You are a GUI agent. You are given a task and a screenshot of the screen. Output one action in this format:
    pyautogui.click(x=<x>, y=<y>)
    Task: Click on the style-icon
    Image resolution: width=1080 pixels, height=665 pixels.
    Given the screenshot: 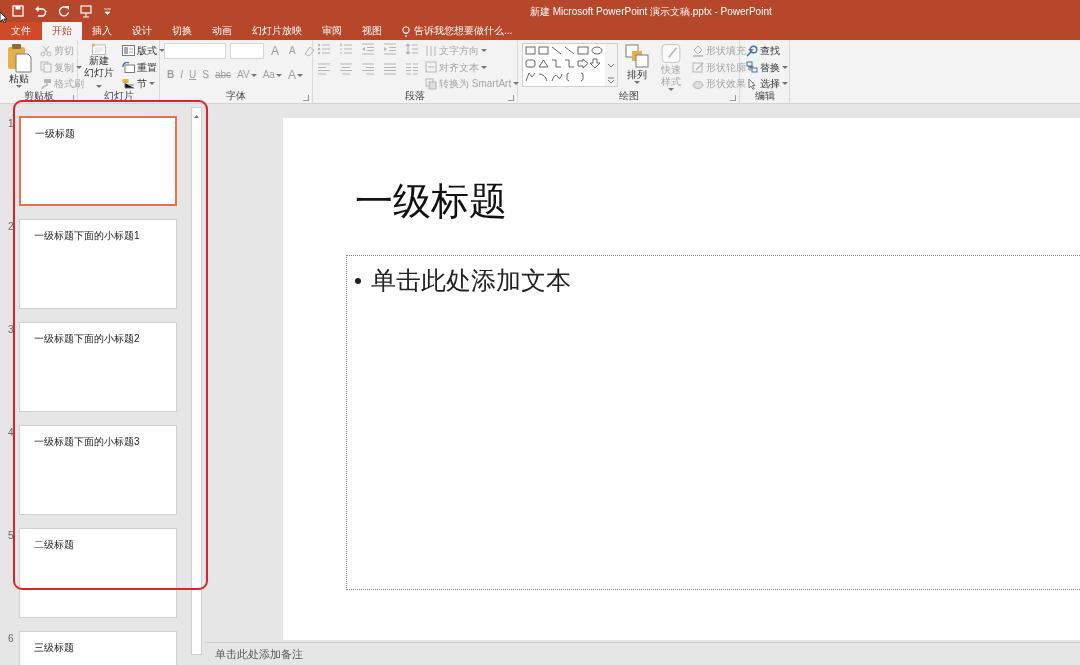 What is the action you would take?
    pyautogui.click(x=671, y=53)
    